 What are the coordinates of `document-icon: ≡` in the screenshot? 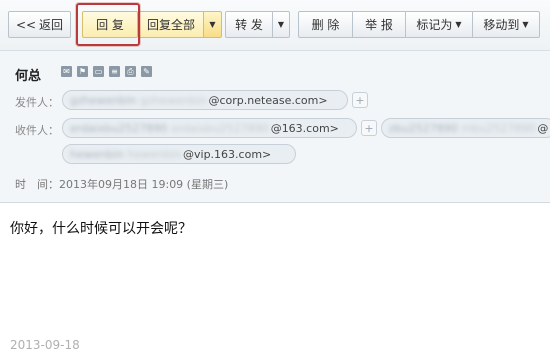 It's located at (114, 71).